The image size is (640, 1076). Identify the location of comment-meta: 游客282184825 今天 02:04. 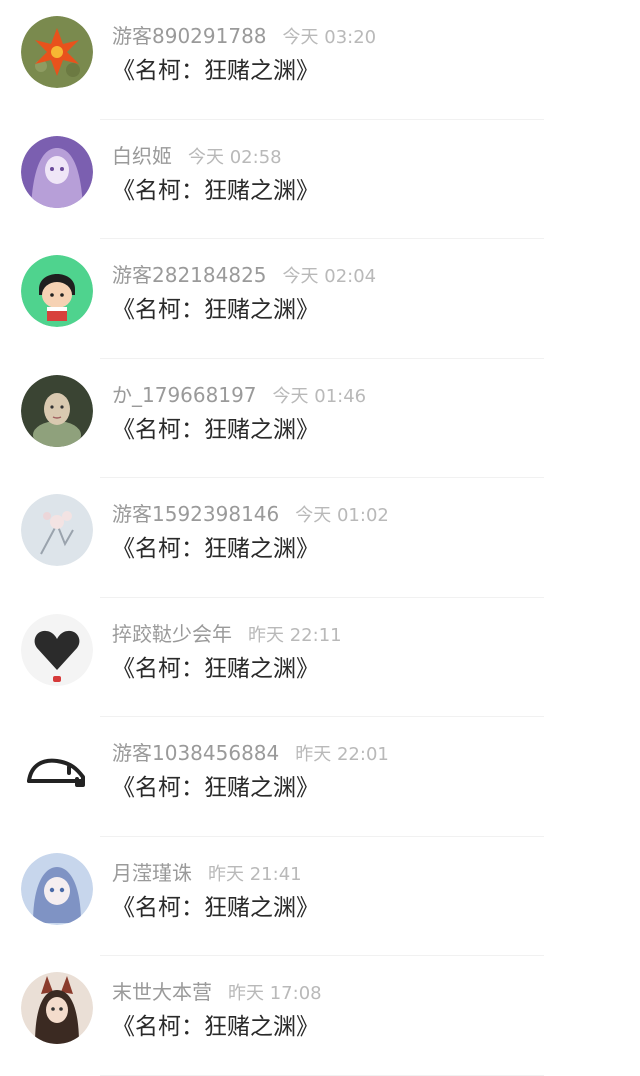
(244, 275).